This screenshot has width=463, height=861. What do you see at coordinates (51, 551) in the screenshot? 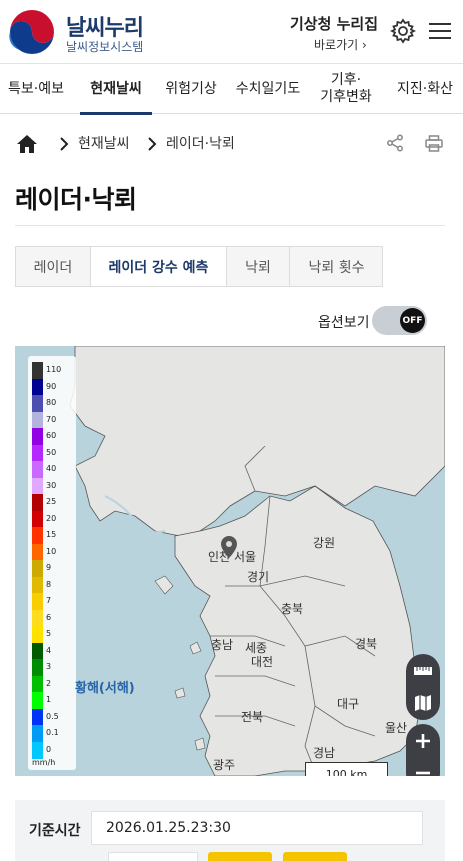
I see `legend-value-label: 10` at bounding box center [51, 551].